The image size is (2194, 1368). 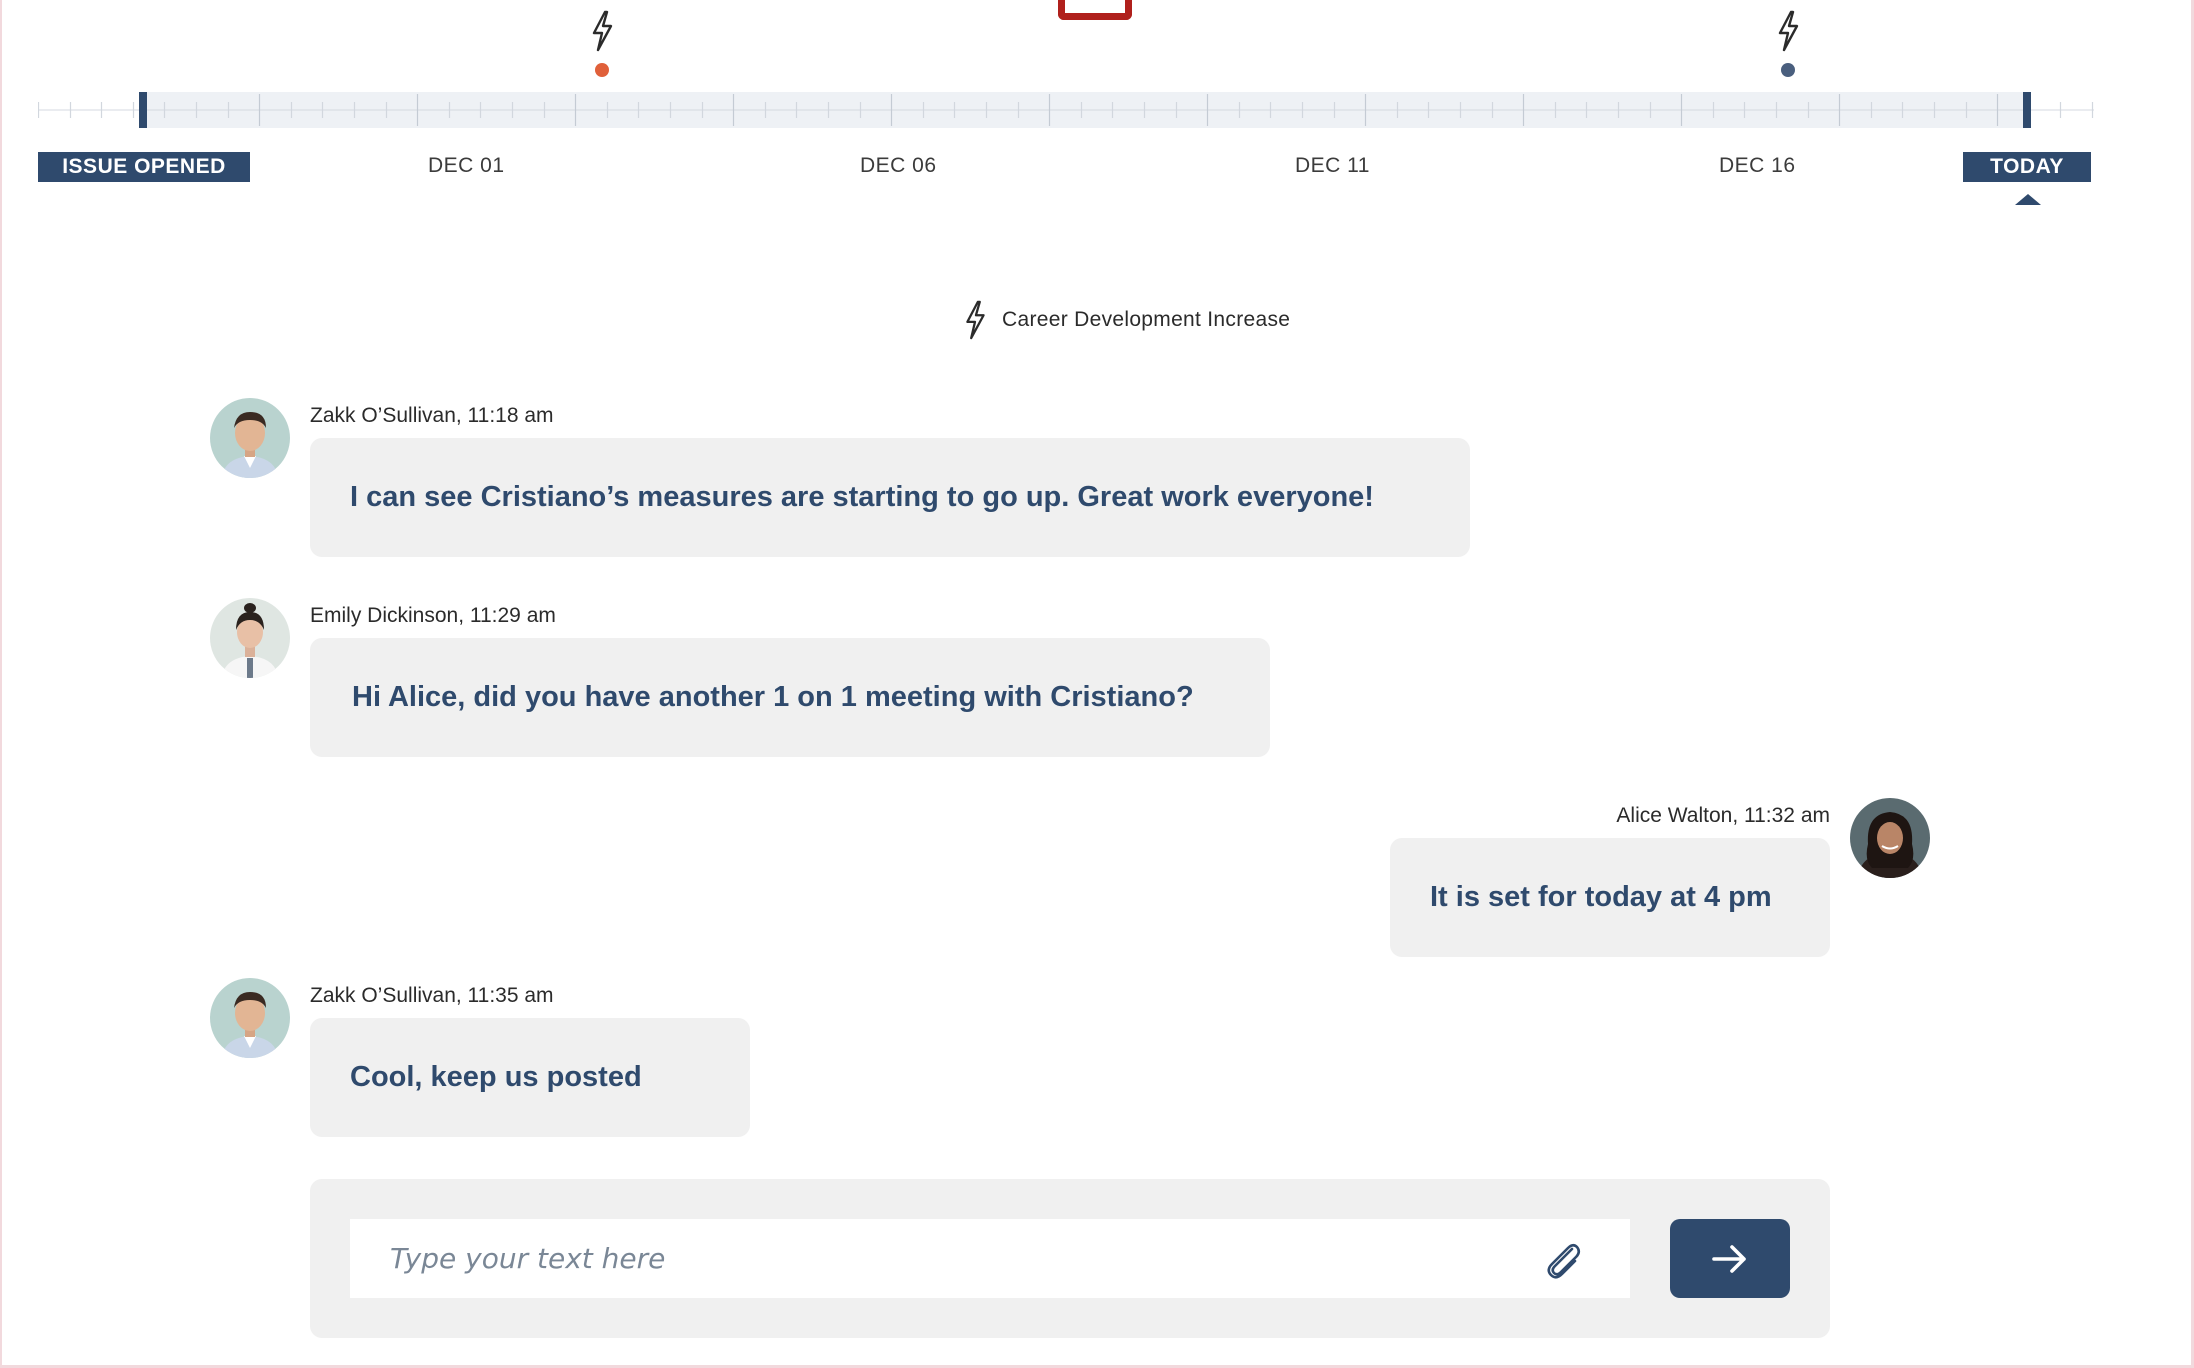 What do you see at coordinates (432, 415) in the screenshot?
I see `message-meta: Zakk O’Sullivan, 11:18 am` at bounding box center [432, 415].